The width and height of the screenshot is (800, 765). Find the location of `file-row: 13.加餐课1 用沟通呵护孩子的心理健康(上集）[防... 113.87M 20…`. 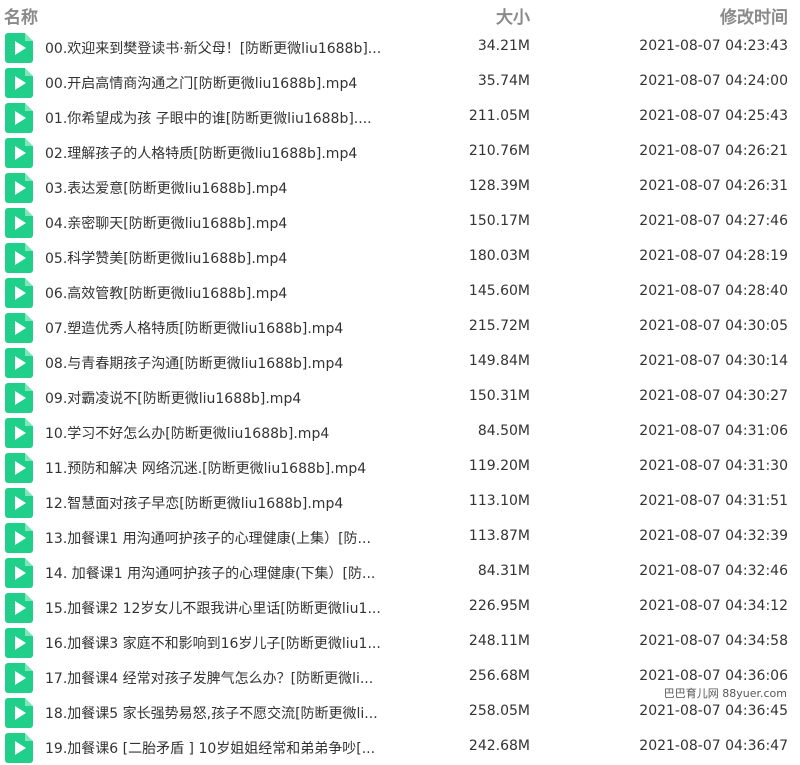

file-row: 13.加餐课1 用沟通呵护孩子的心理健康(上集）[防... 113.87M 20… is located at coordinates (400, 537).